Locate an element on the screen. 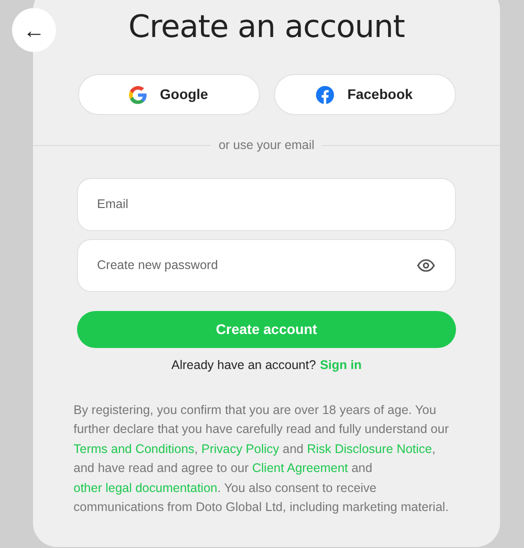 Image resolution: width=524 pixels, height=548 pixels. legal-link: Risk Disclosure Notice is located at coordinates (369, 449).